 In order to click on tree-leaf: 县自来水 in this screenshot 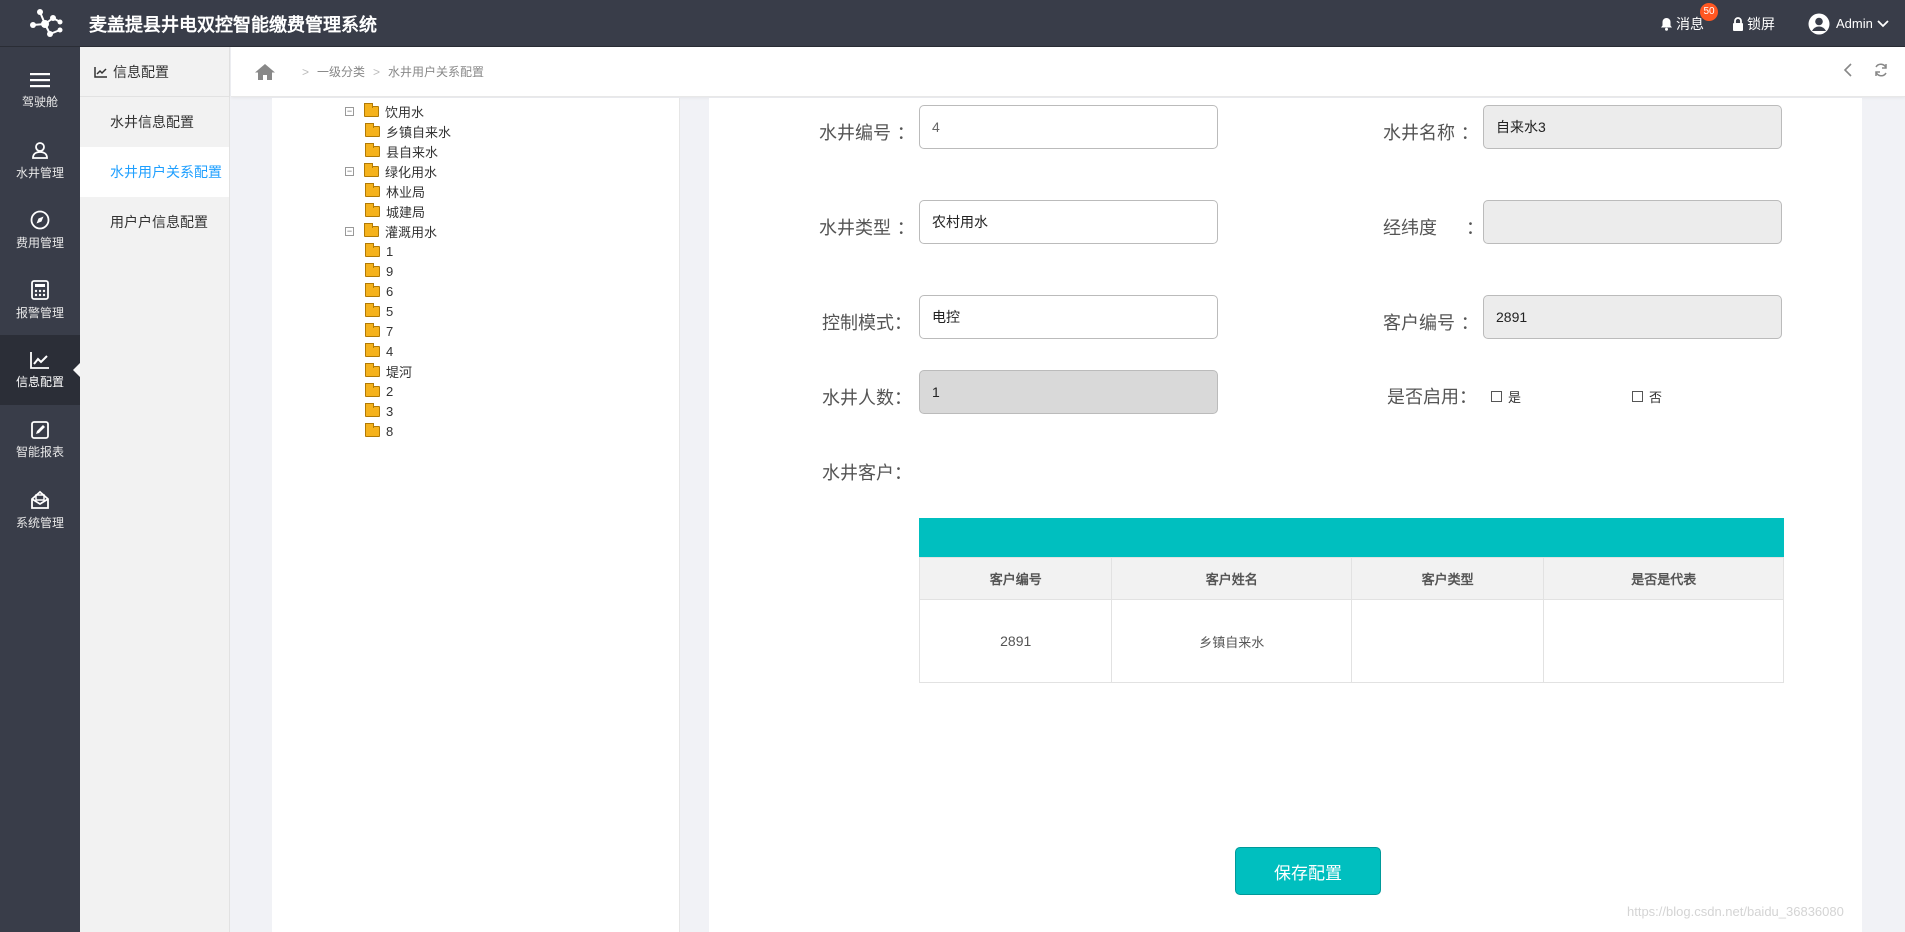, I will do `click(398, 151)`.